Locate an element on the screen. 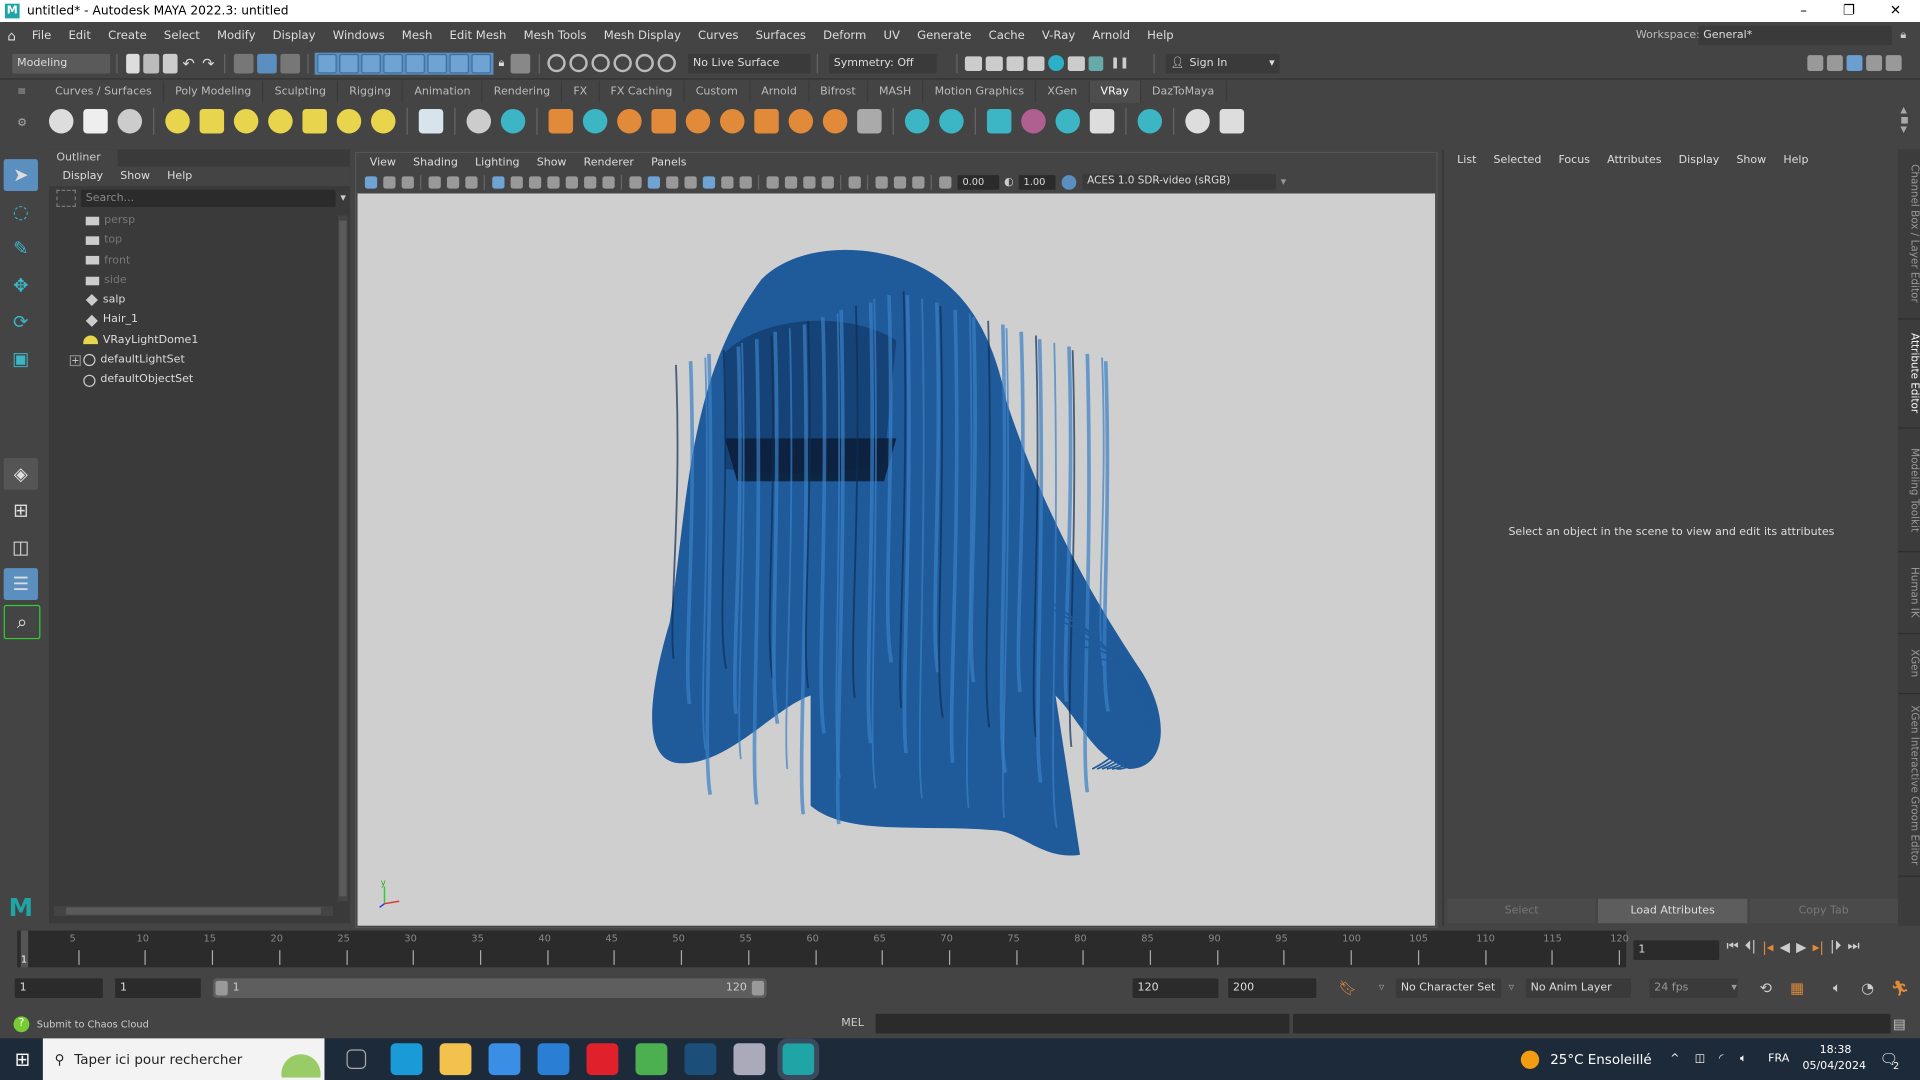  maximize-button: ❐ is located at coordinates (1849, 11).